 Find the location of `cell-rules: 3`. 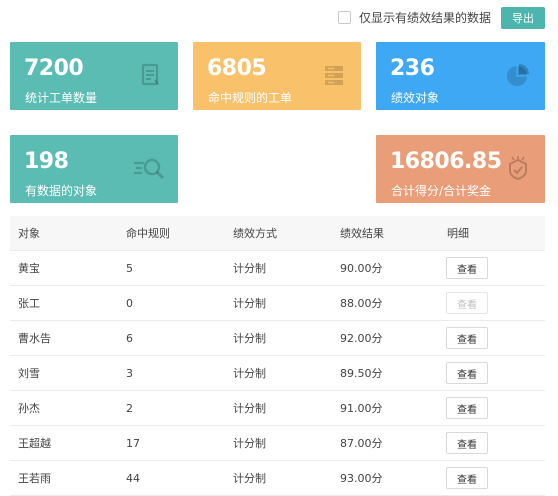

cell-rules: 3 is located at coordinates (129, 373).